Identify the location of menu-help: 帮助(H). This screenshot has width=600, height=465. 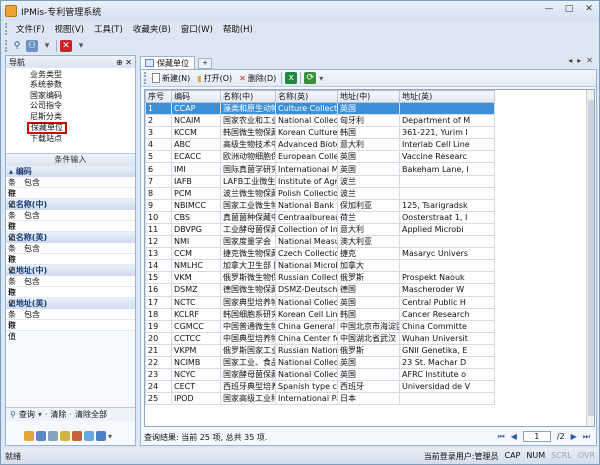
(238, 29).